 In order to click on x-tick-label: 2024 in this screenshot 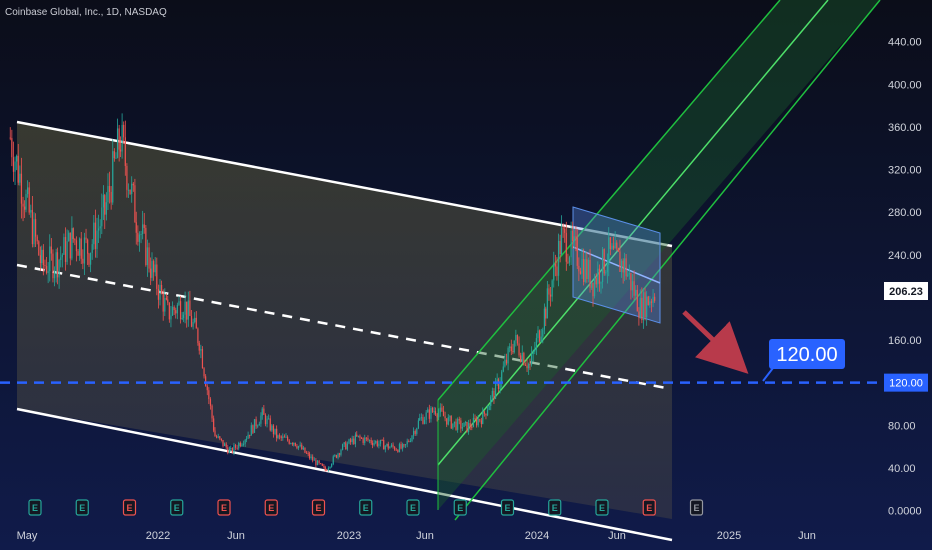, I will do `click(537, 536)`.